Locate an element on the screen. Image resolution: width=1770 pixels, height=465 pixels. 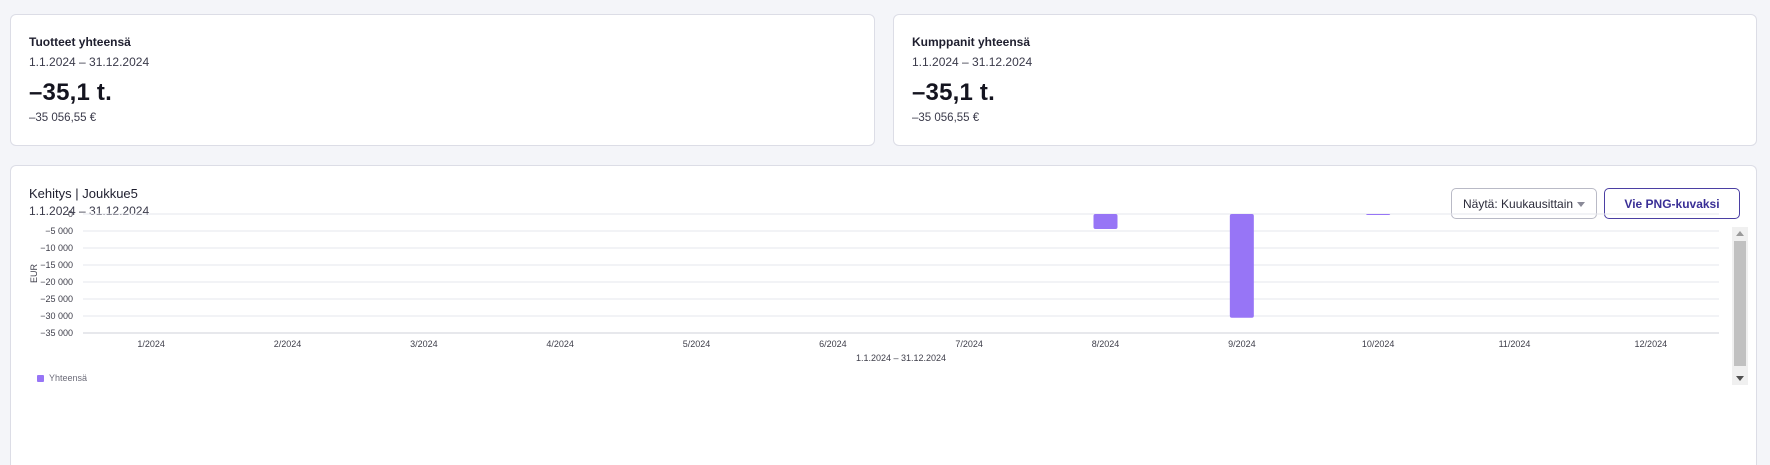
kpi-title: Tuotteet yhteensä is located at coordinates (80, 42).